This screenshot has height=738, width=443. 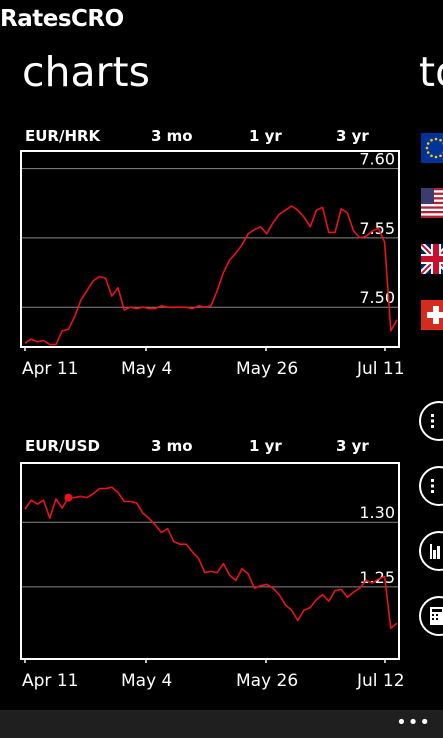 I want to click on x-tick-label: Jul 11, so click(x=380, y=369).